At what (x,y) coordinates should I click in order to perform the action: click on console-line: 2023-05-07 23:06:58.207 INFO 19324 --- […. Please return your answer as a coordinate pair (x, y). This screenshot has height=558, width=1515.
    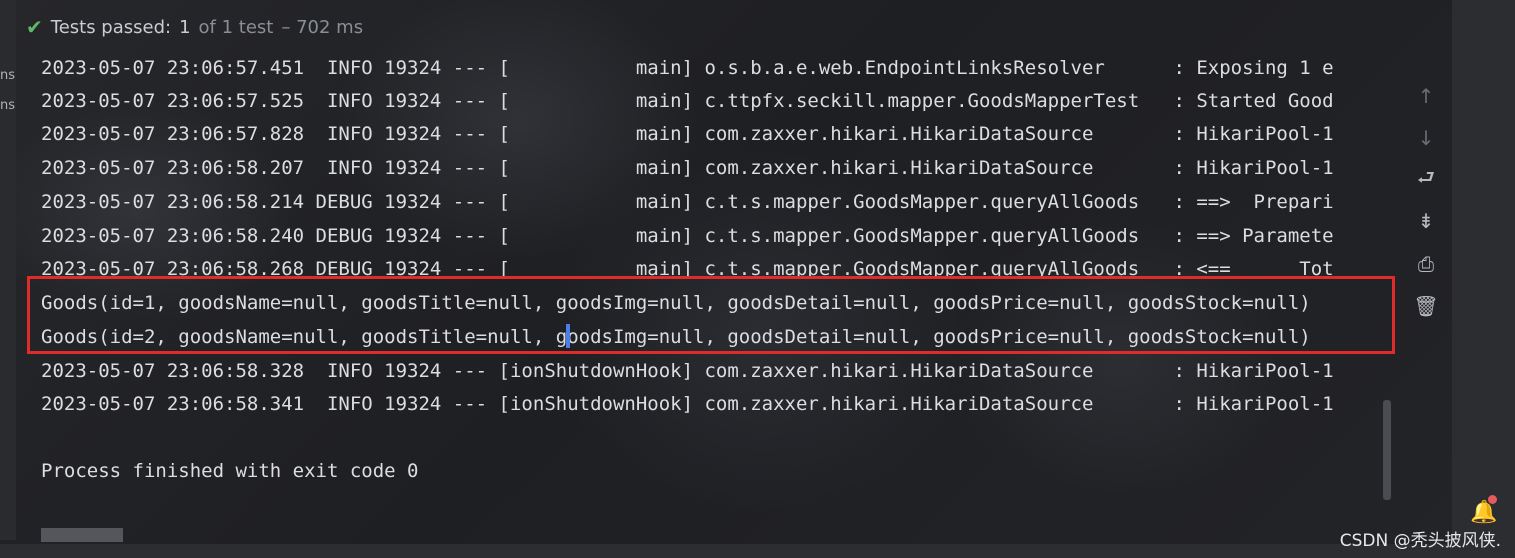
    Looking at the image, I should click on (687, 168).